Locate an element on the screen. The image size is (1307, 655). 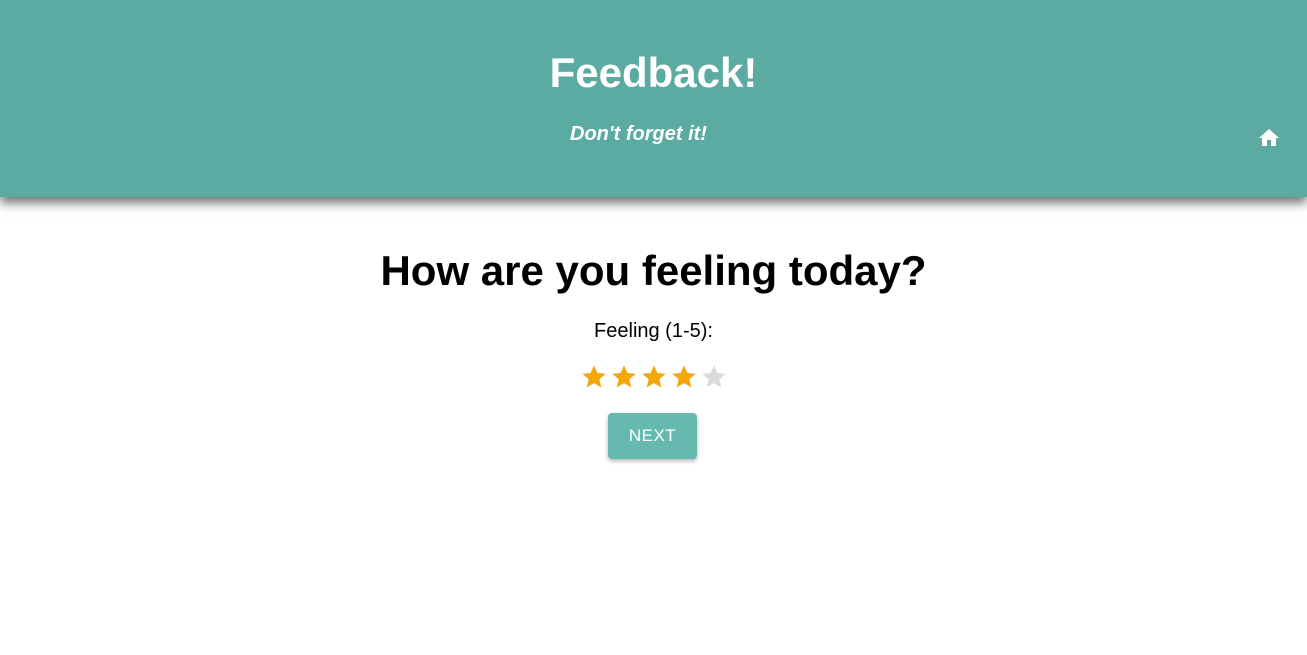
home-icon is located at coordinates (1269, 137).